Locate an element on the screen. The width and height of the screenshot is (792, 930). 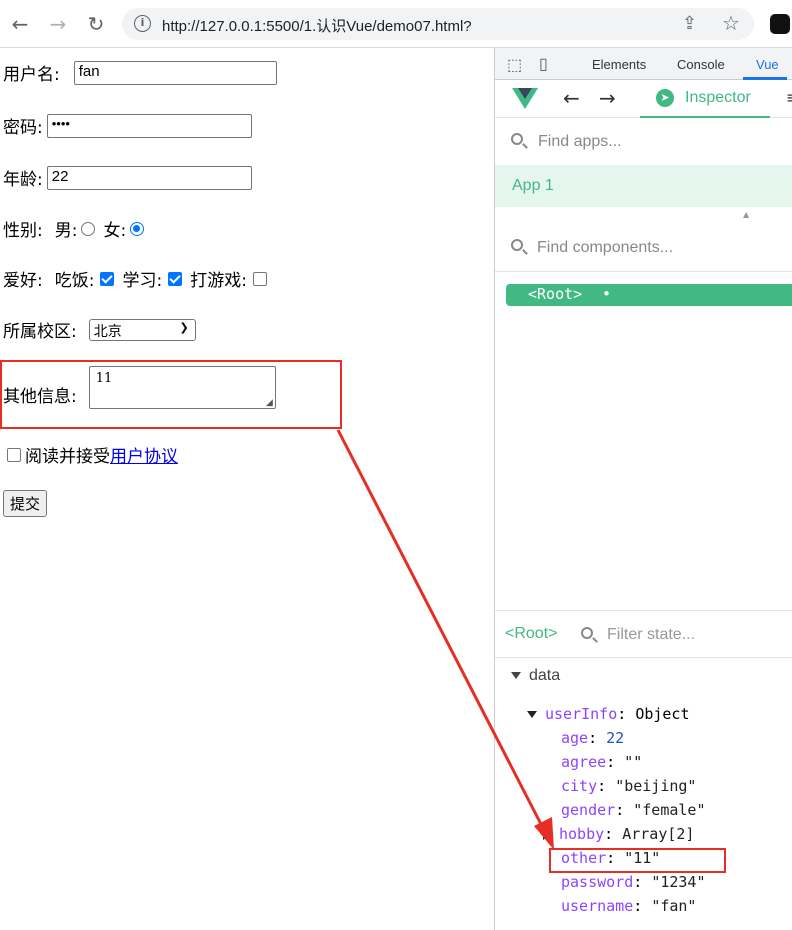
field-row-password: password: "1234" is located at coordinates (633, 882).